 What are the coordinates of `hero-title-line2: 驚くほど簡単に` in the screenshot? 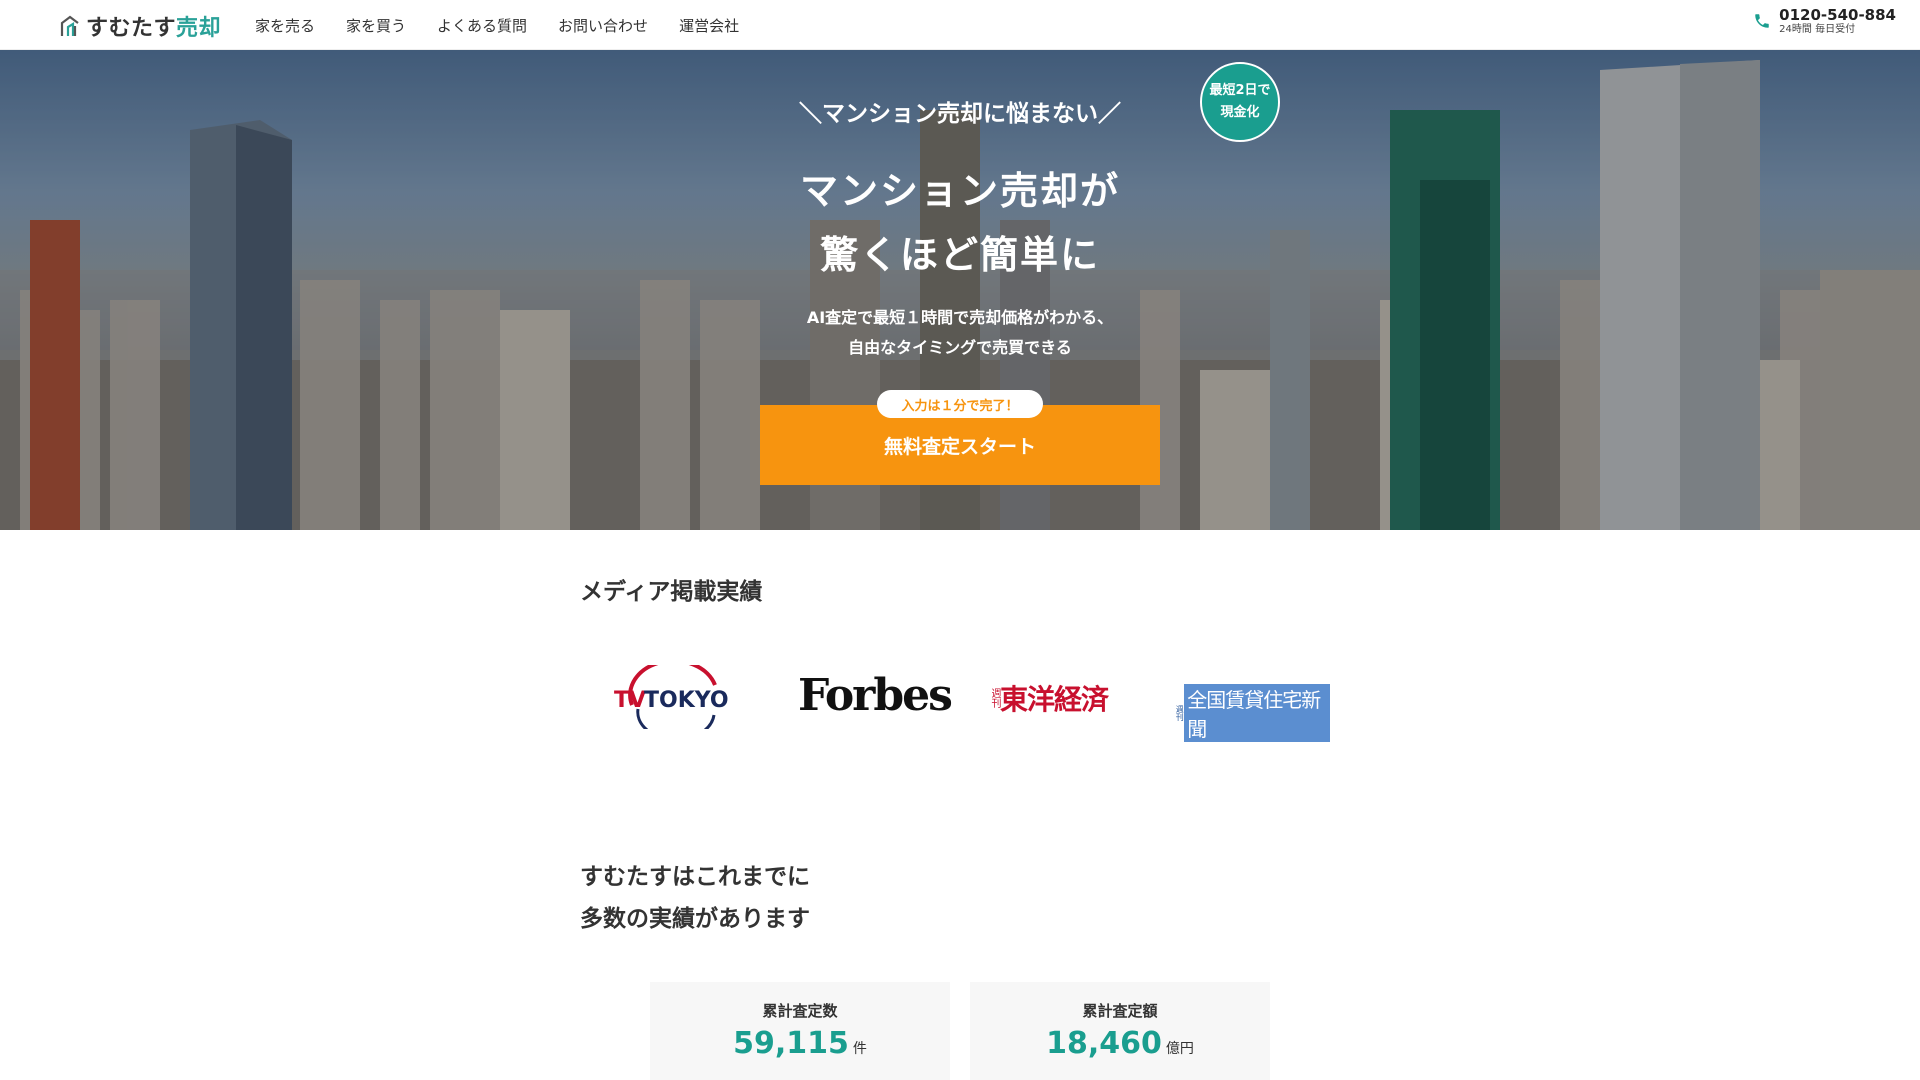 It's located at (959, 255).